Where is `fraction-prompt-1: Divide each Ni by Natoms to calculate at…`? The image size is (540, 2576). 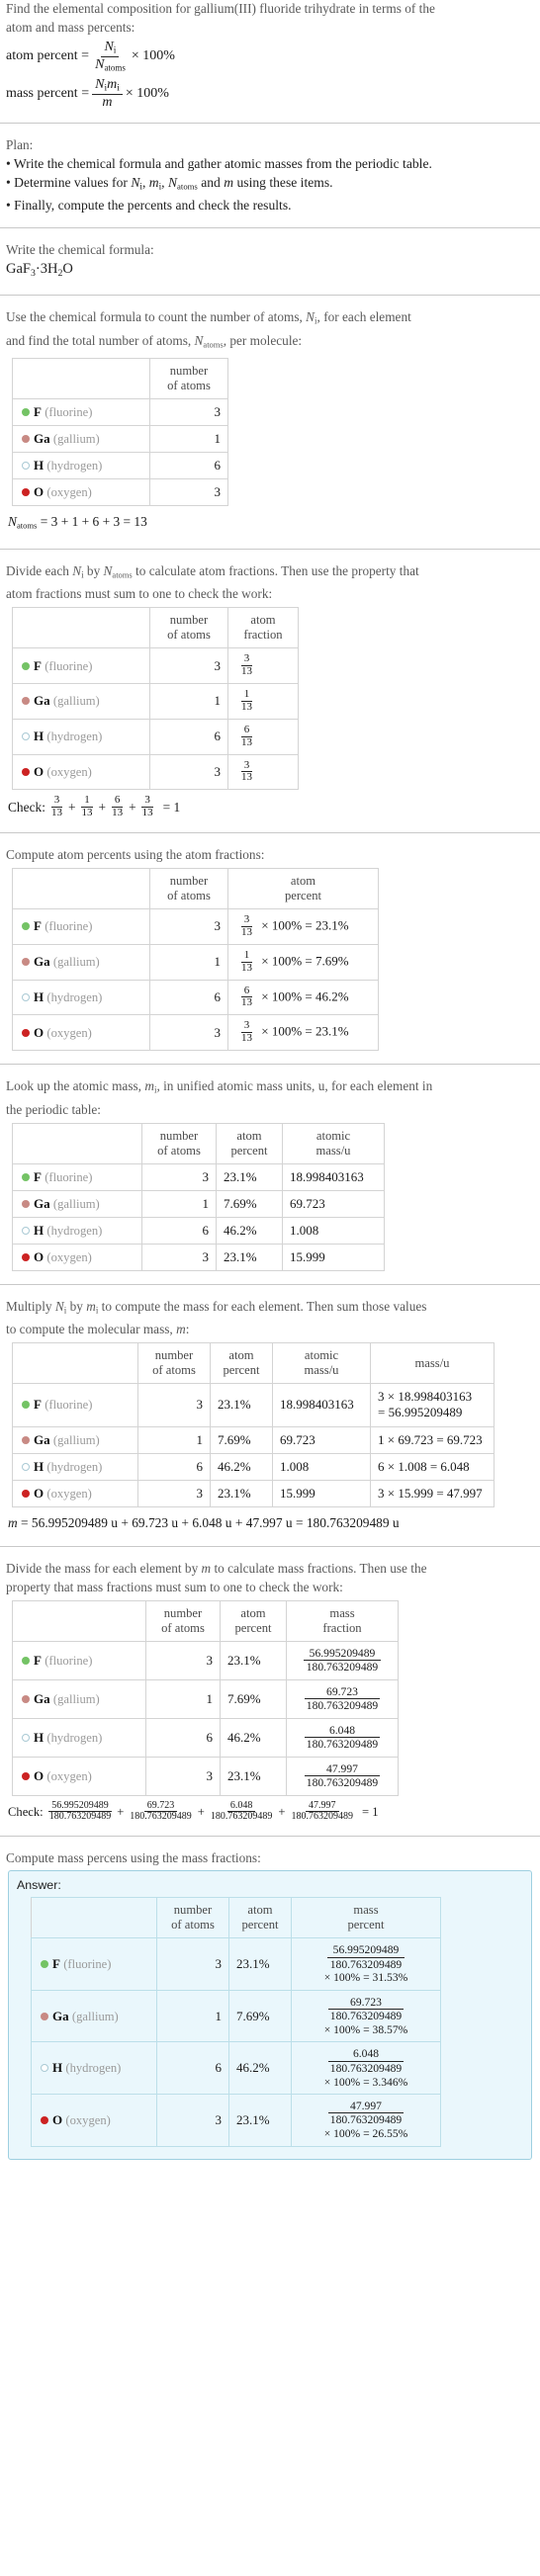
fraction-prompt-1: Divide each Ni by Natoms to calculate at… is located at coordinates (212, 571).